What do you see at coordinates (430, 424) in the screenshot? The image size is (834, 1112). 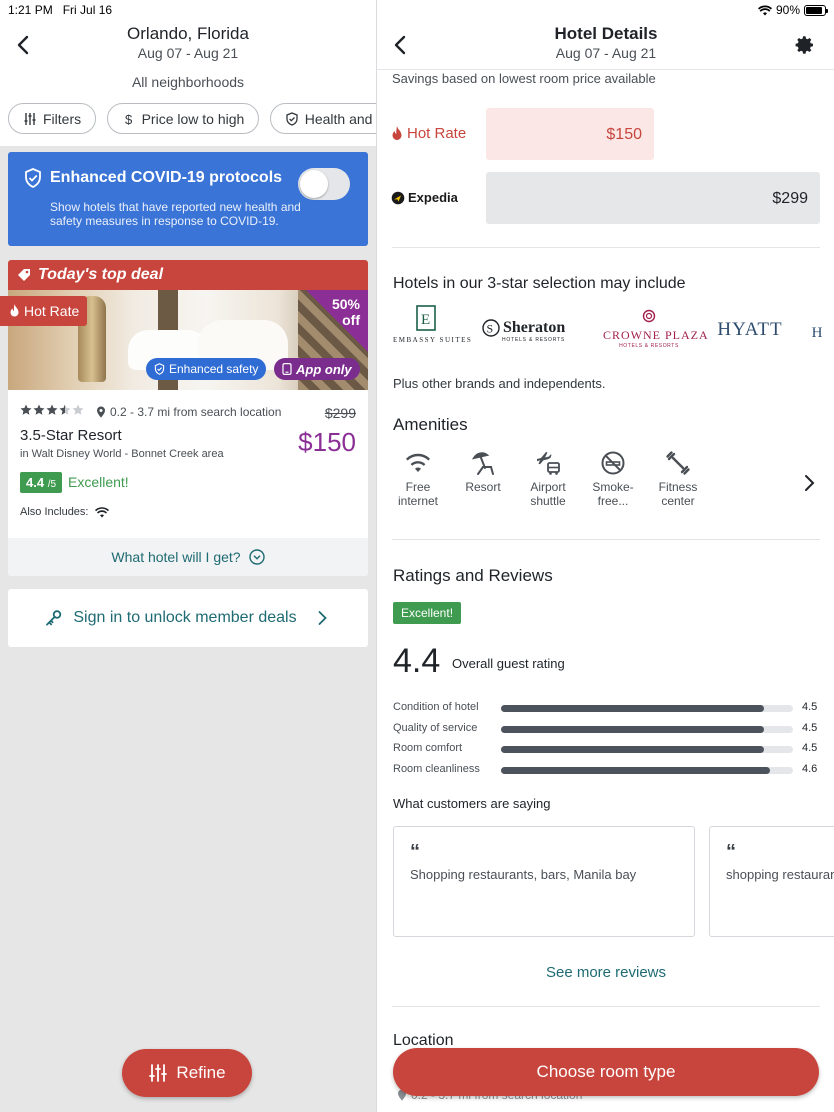 I see `amenities-title: Amenities` at bounding box center [430, 424].